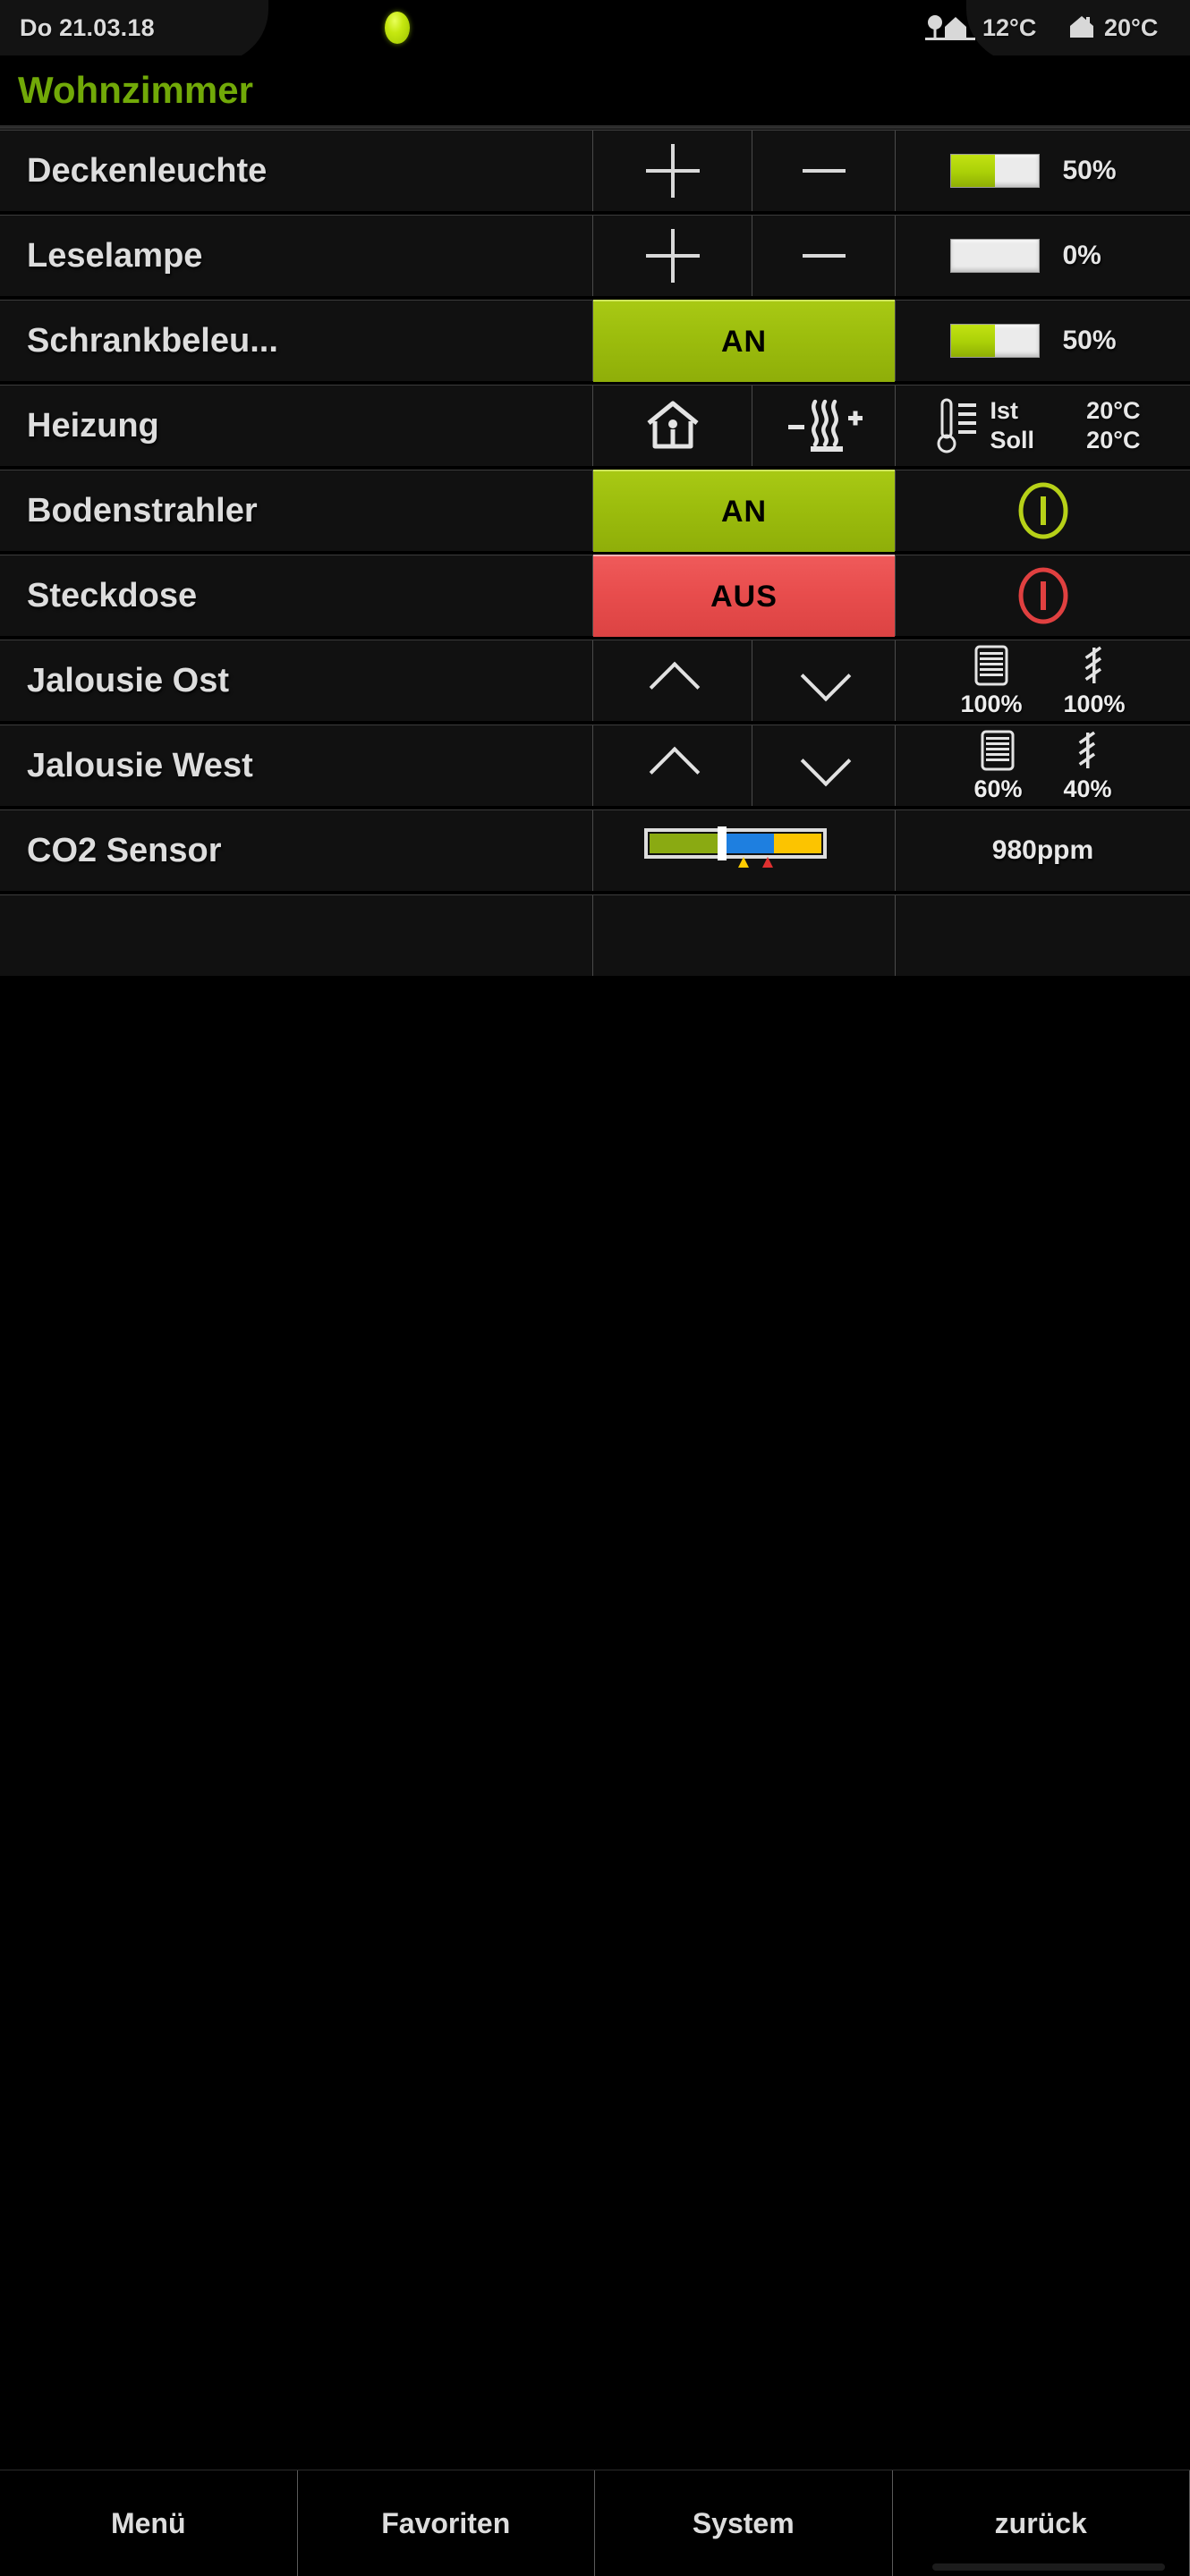 The image size is (1190, 2576). I want to click on bottom-navigation: Menü Favoriten System zurück, so click(595, 2523).